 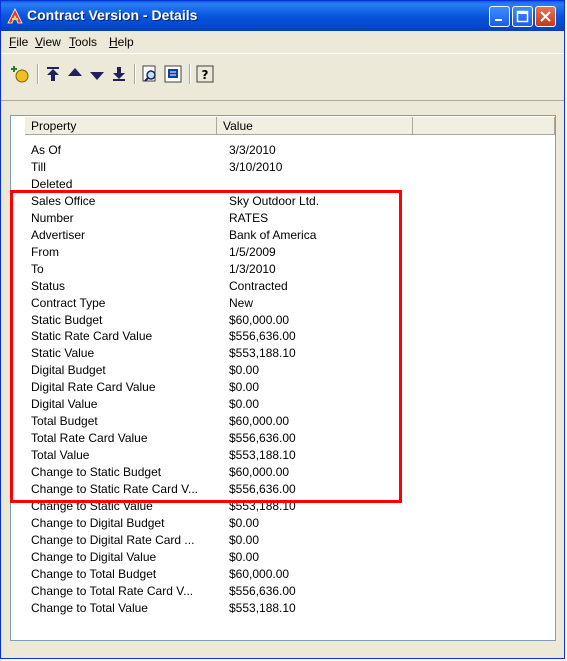 I want to click on table-row: As Of 3/3/2010, so click(x=221, y=150).